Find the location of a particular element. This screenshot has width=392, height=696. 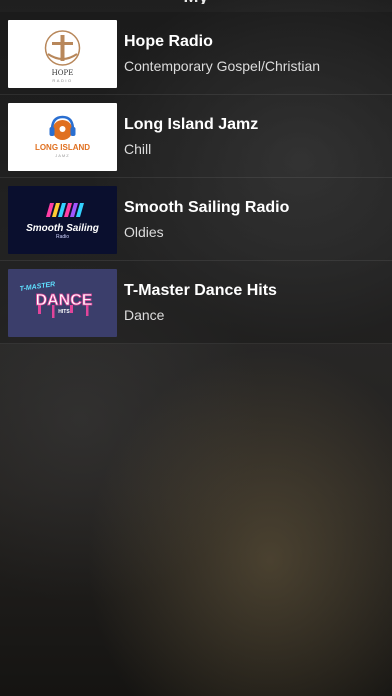

station-logo-t-master-dance-hits: T-MASTER DANCE HITS is located at coordinates (62, 303).